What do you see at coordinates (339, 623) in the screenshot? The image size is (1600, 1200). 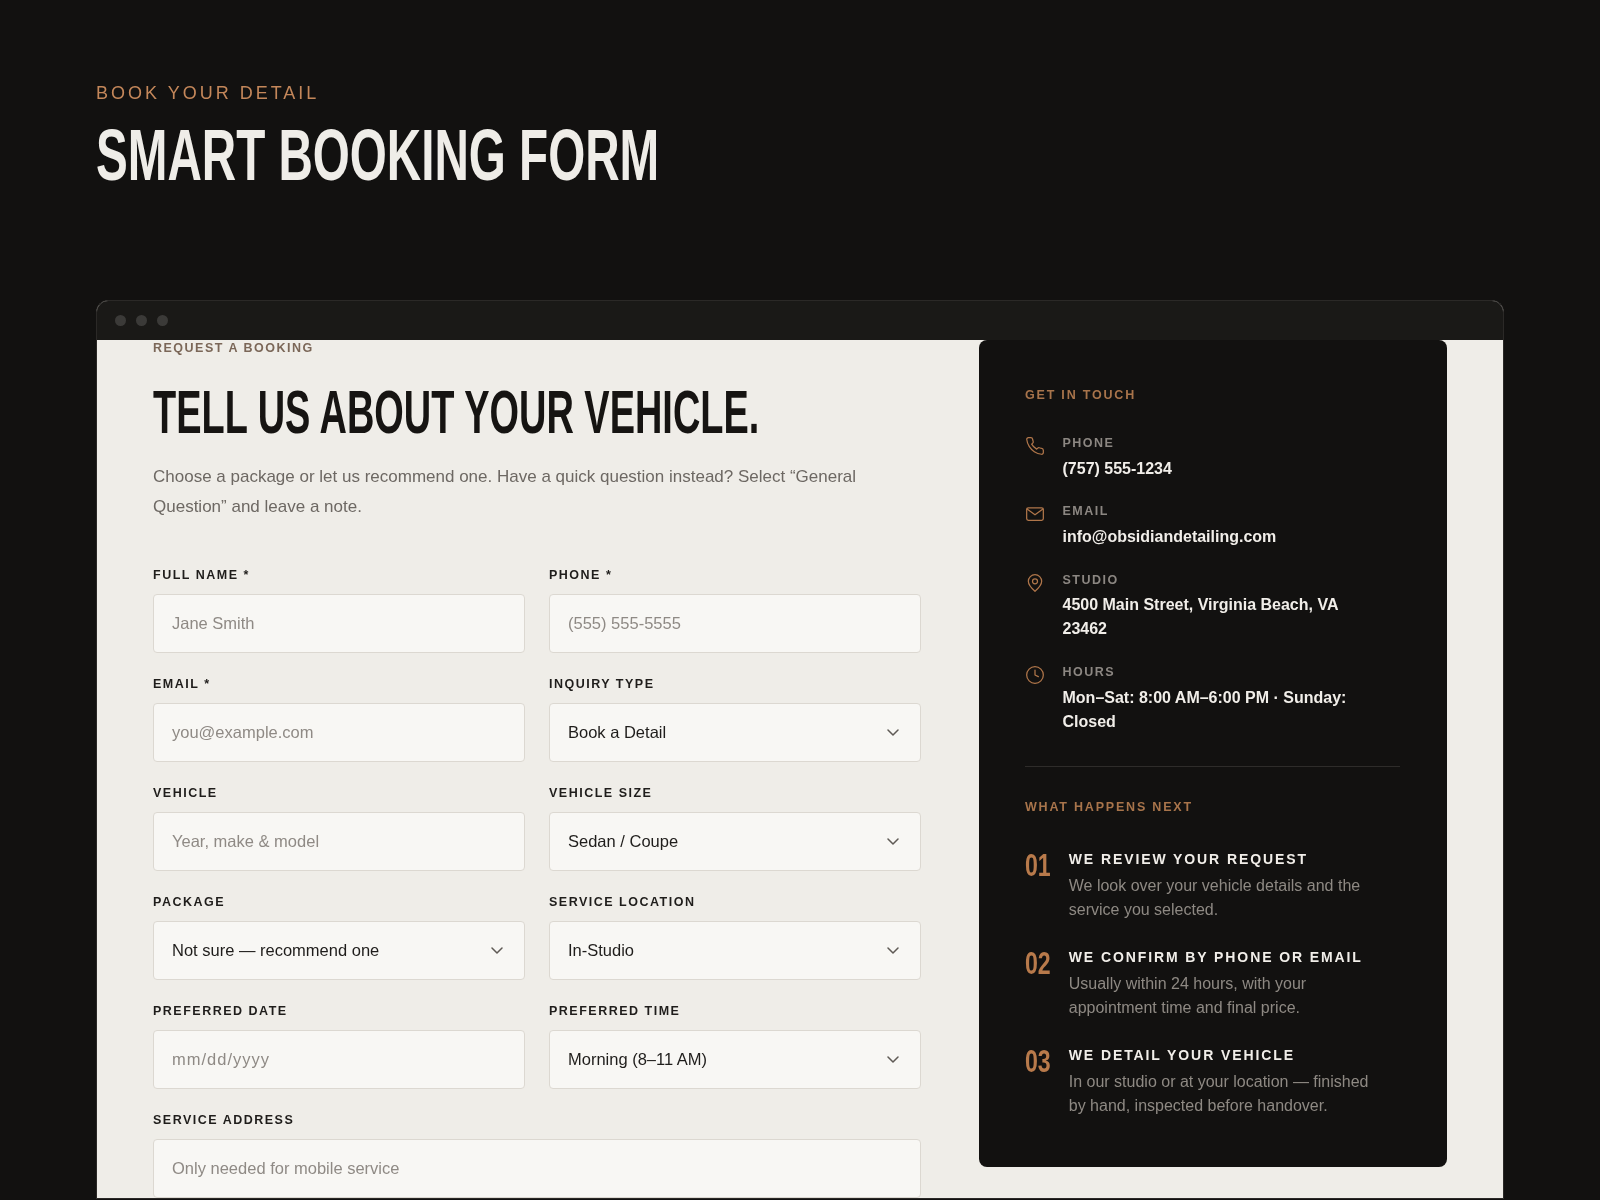 I see `input-field: Jane Smith` at bounding box center [339, 623].